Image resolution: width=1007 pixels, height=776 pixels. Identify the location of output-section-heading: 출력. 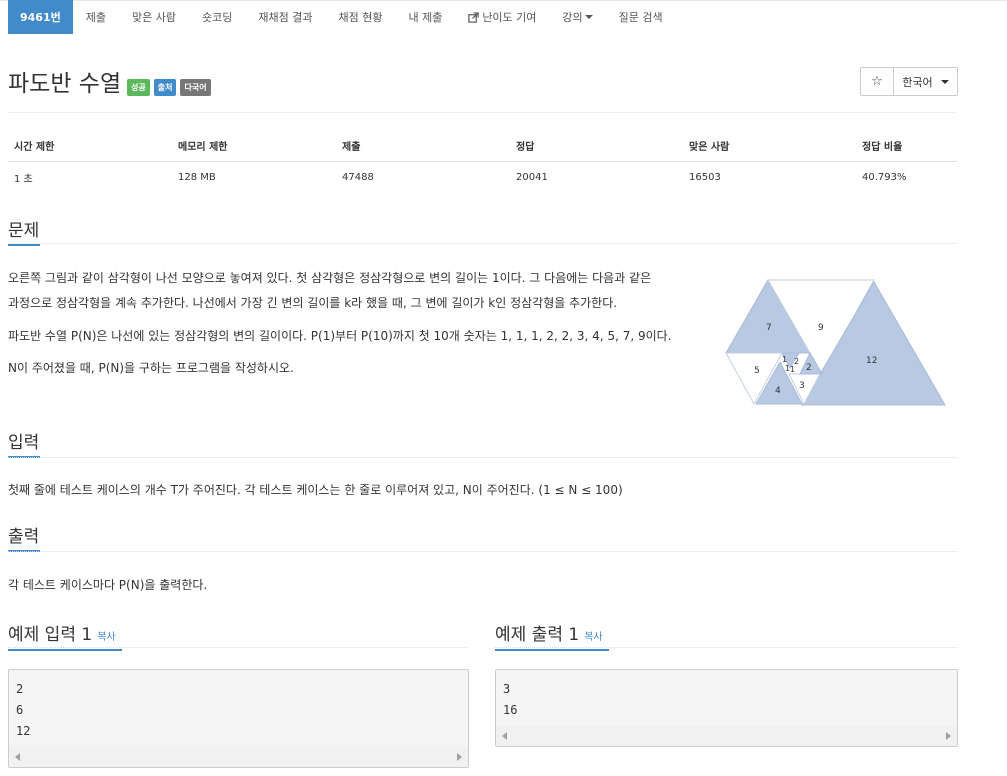
(24, 537).